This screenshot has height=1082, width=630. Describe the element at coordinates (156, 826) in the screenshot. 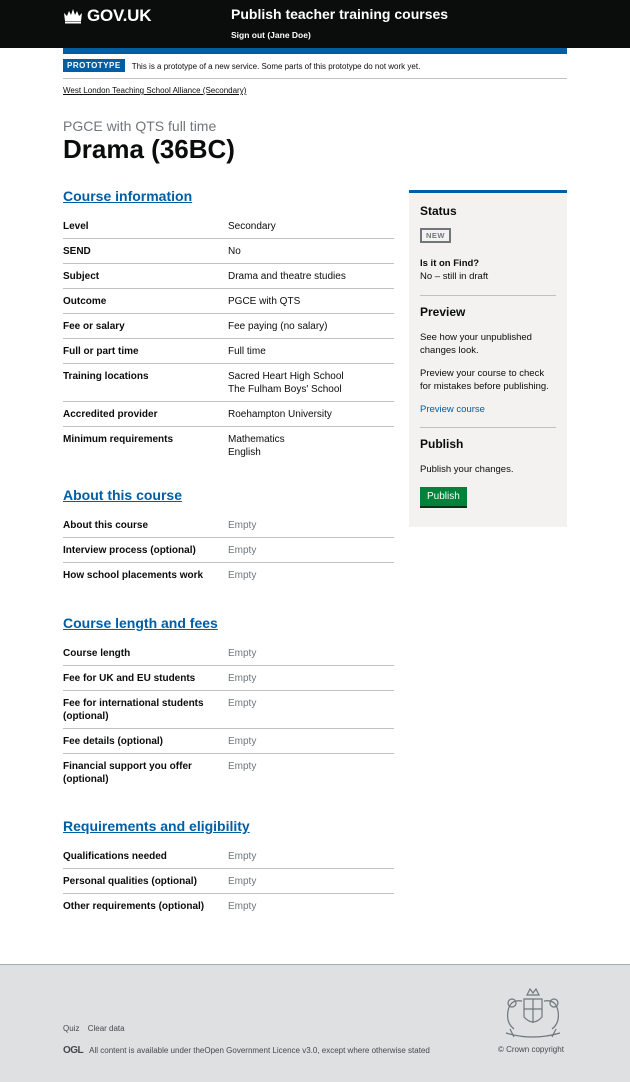

I see `requirements-heading: Requirements and eligibility` at that location.